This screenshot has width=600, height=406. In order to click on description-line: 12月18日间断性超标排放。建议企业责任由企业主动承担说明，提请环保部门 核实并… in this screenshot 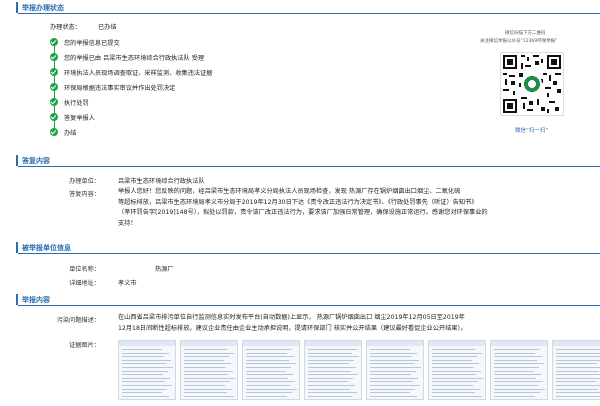, I will do `click(292, 328)`.